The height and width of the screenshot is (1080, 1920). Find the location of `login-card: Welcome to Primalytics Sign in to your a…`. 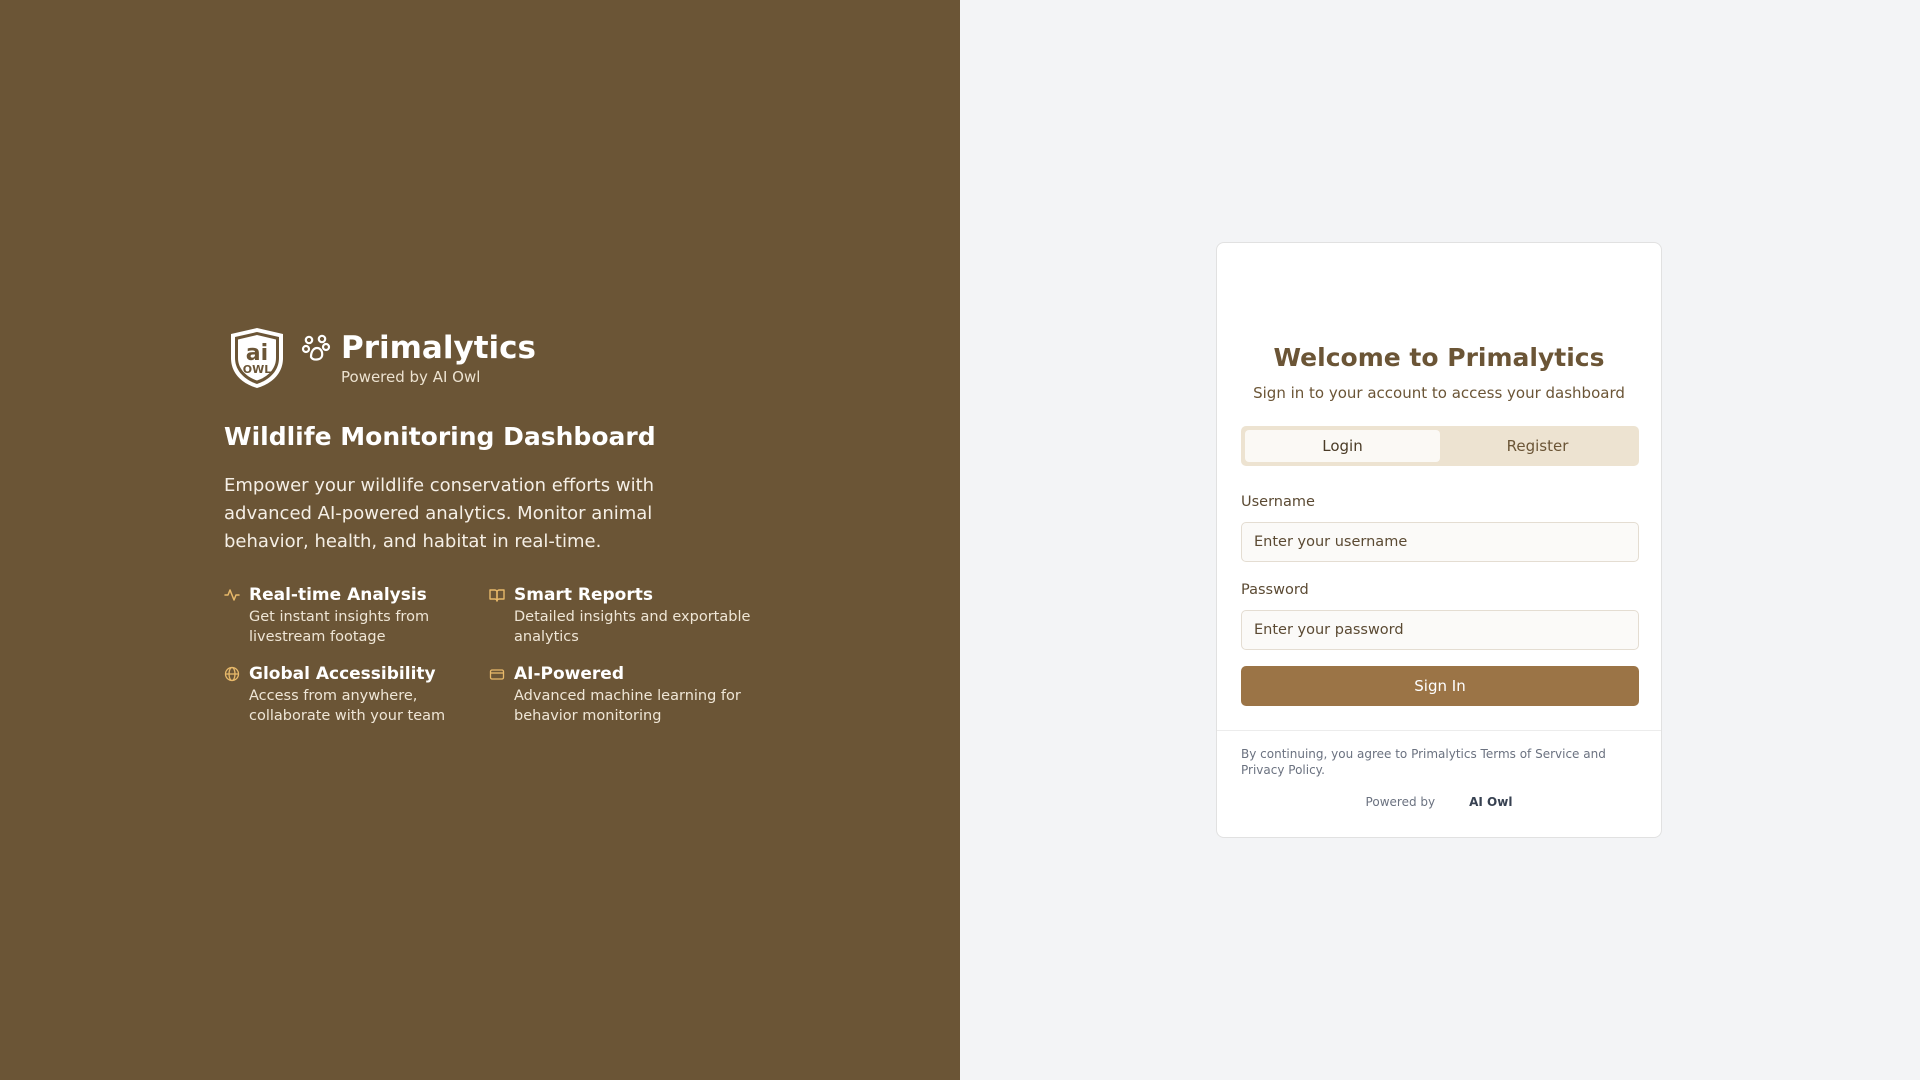

login-card: Welcome to Primalytics Sign in to your a… is located at coordinates (1439, 540).